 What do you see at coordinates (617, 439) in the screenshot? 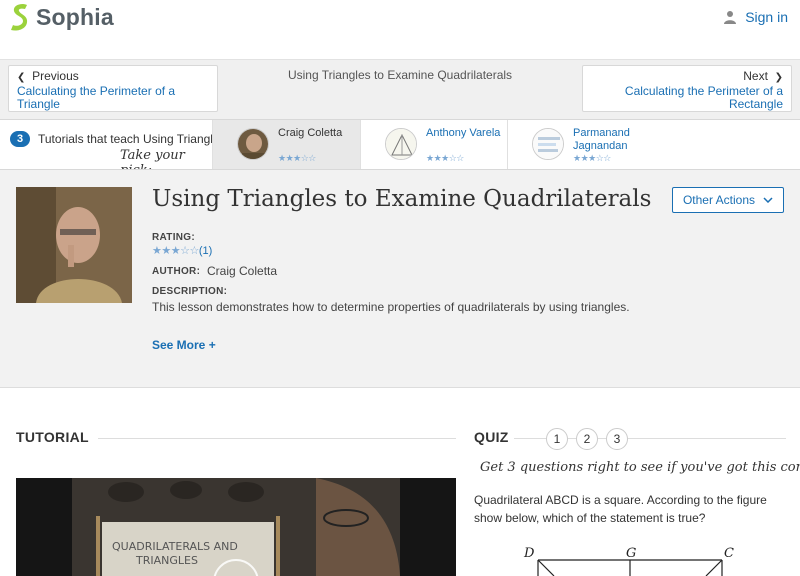
I see `quiz-question-3: 3` at bounding box center [617, 439].